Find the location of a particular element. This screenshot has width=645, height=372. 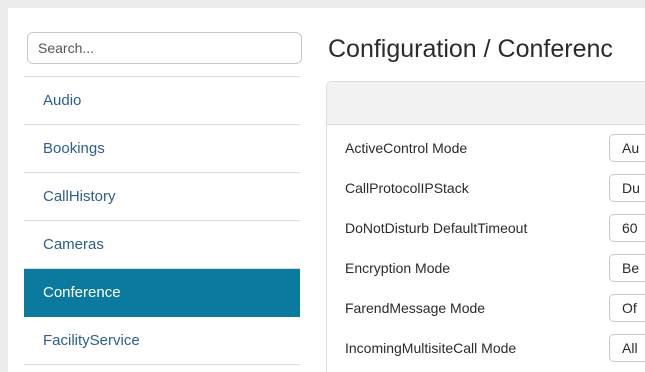

page-title: Configuration / Conferenc is located at coordinates (470, 49).